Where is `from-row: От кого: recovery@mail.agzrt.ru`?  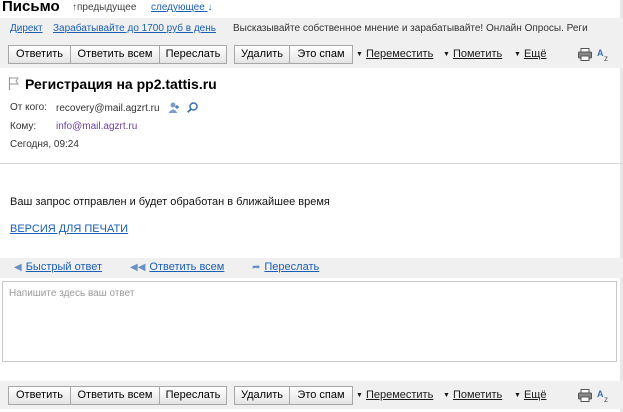
from-row: От кого: recovery@mail.agzrt.ru is located at coordinates (104, 108).